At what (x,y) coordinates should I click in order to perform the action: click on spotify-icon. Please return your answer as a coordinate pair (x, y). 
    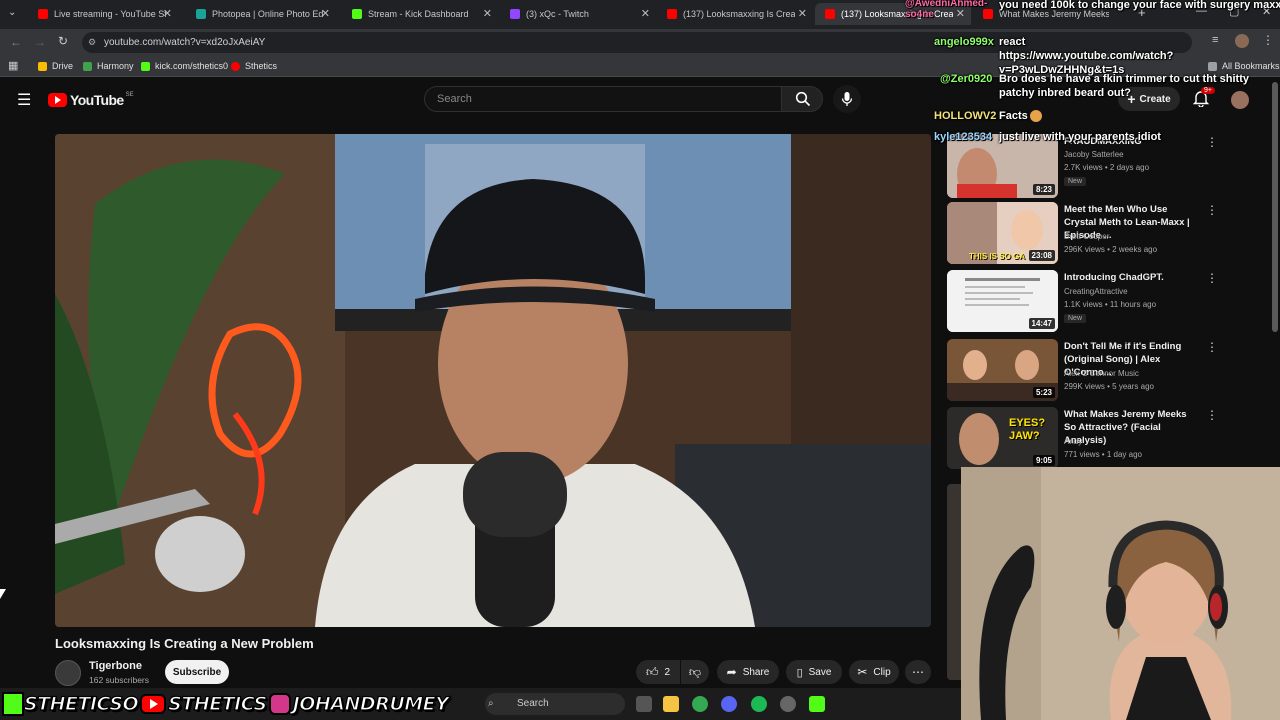
    Looking at the image, I should click on (759, 704).